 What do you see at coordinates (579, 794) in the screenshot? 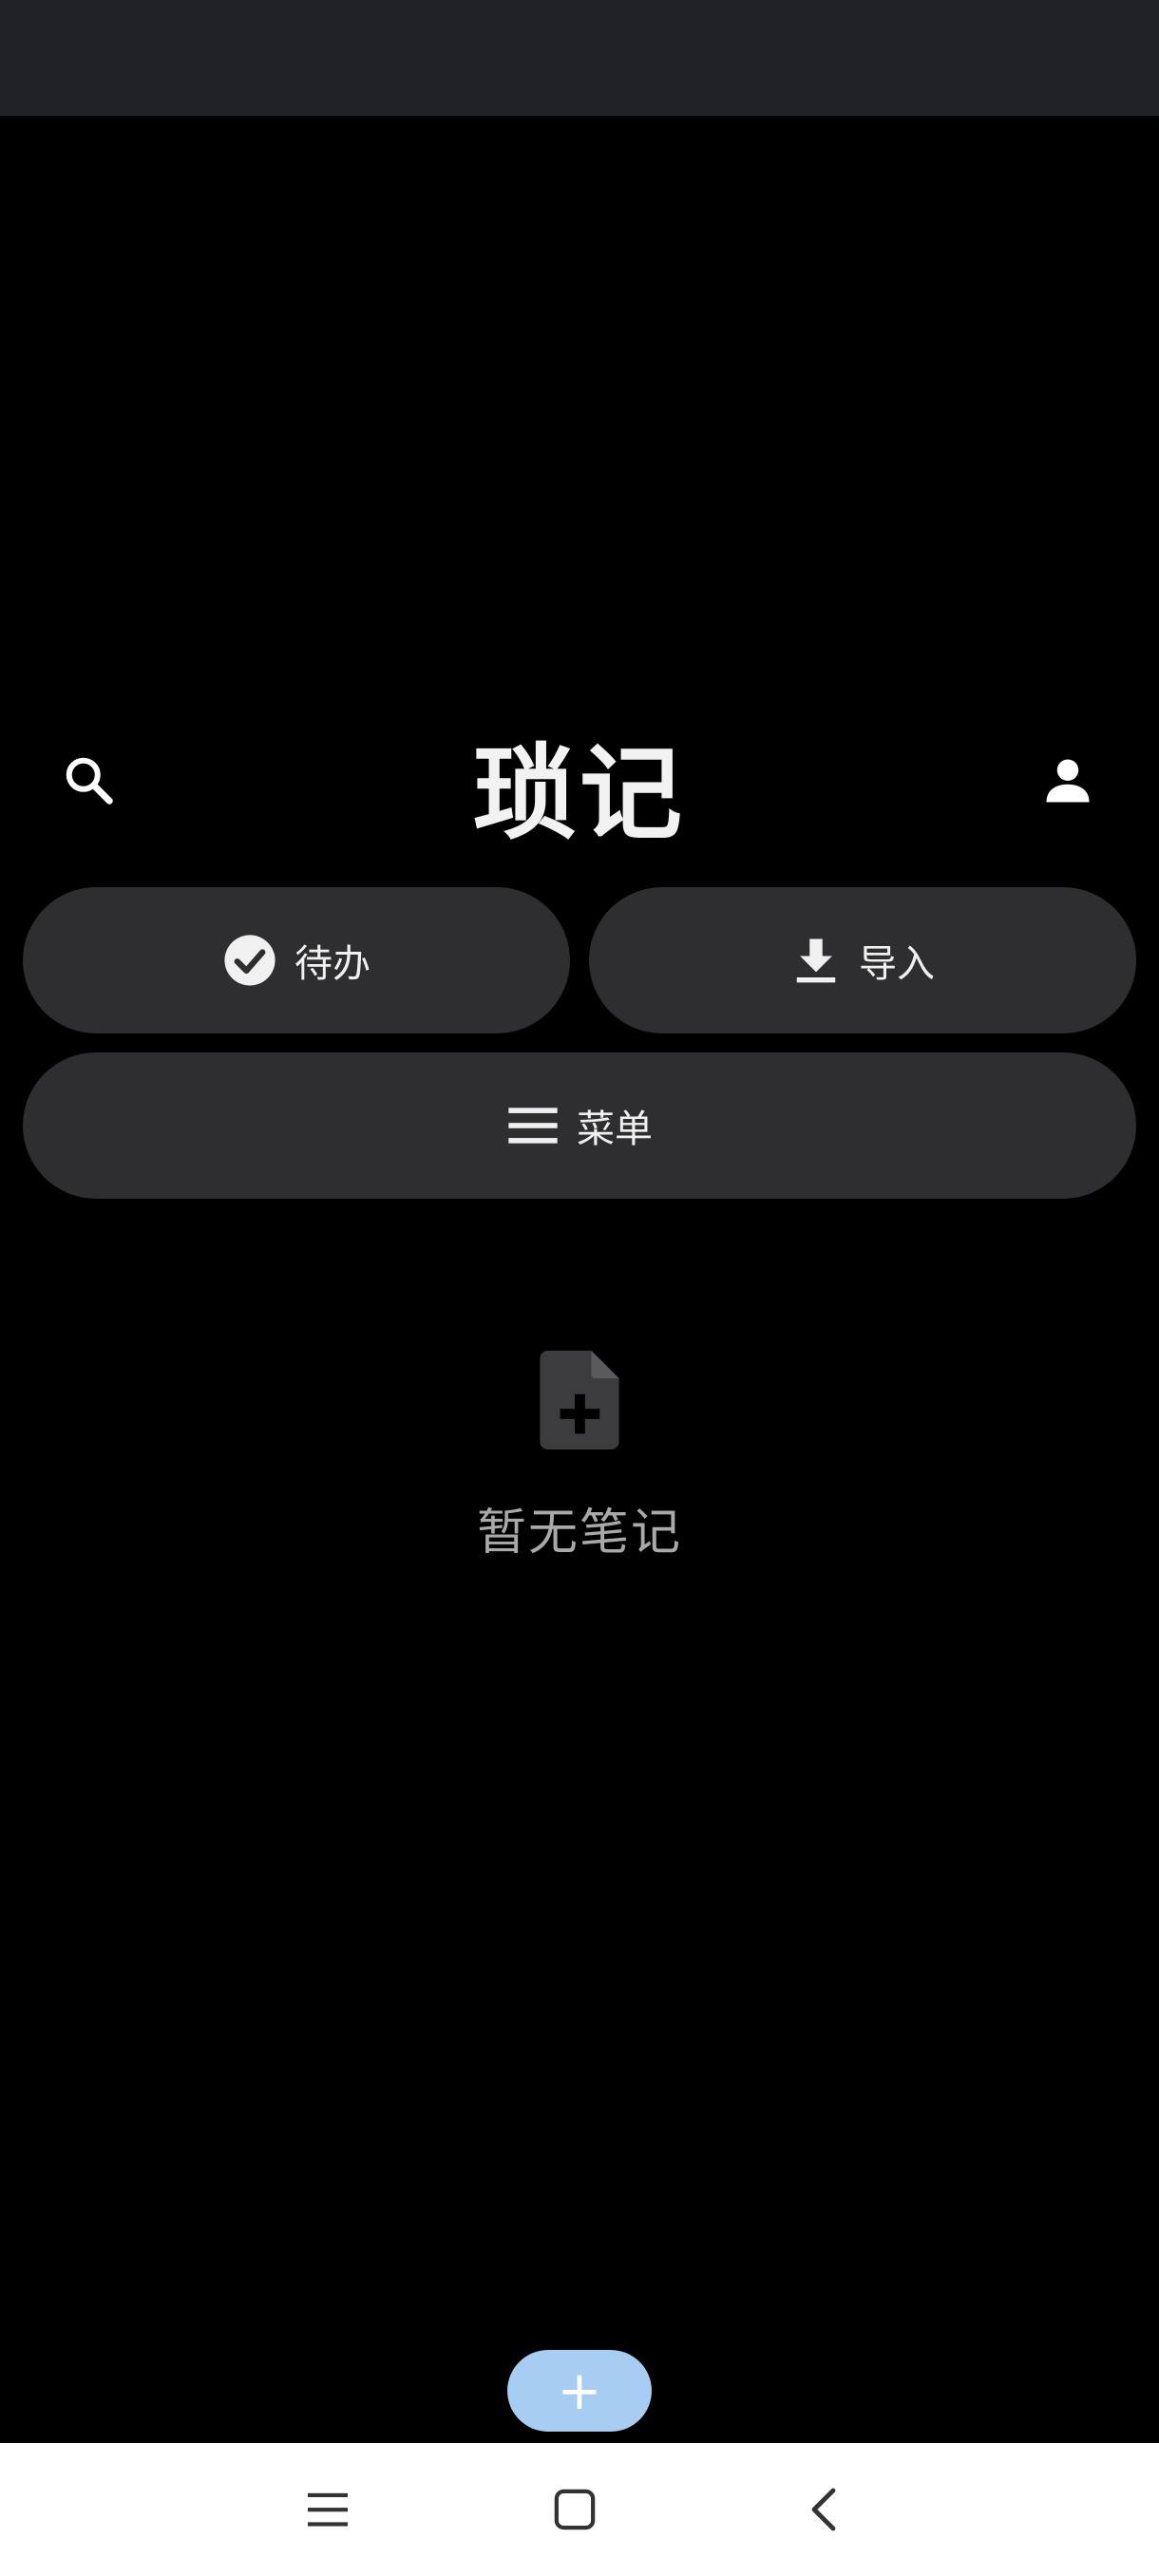
I see `app-title: 琐记` at bounding box center [579, 794].